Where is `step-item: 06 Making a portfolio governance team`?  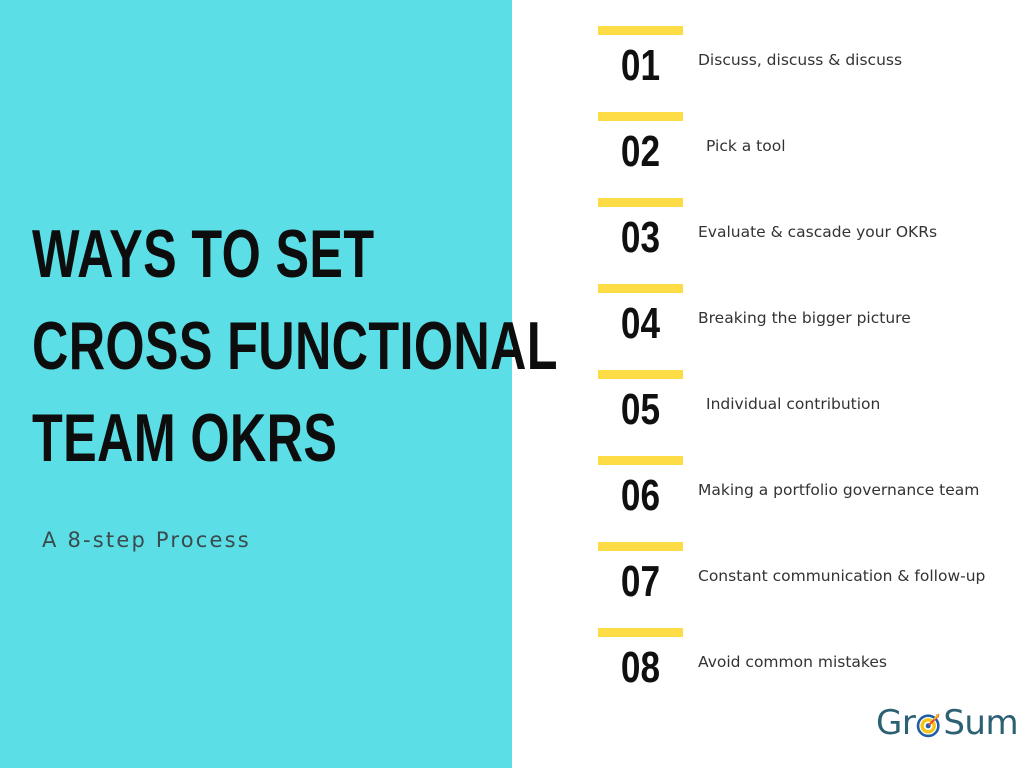 step-item: 06 Making a portfolio governance team is located at coordinates (768, 498).